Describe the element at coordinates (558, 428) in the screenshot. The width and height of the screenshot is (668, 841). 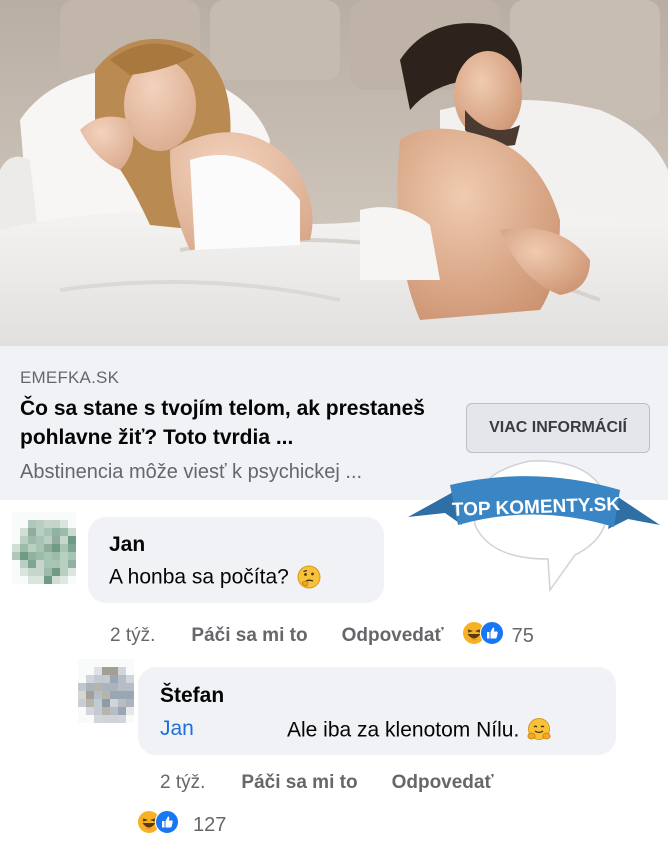
I see `more-info-button: VIAC INFORMÁCIÍ` at that location.